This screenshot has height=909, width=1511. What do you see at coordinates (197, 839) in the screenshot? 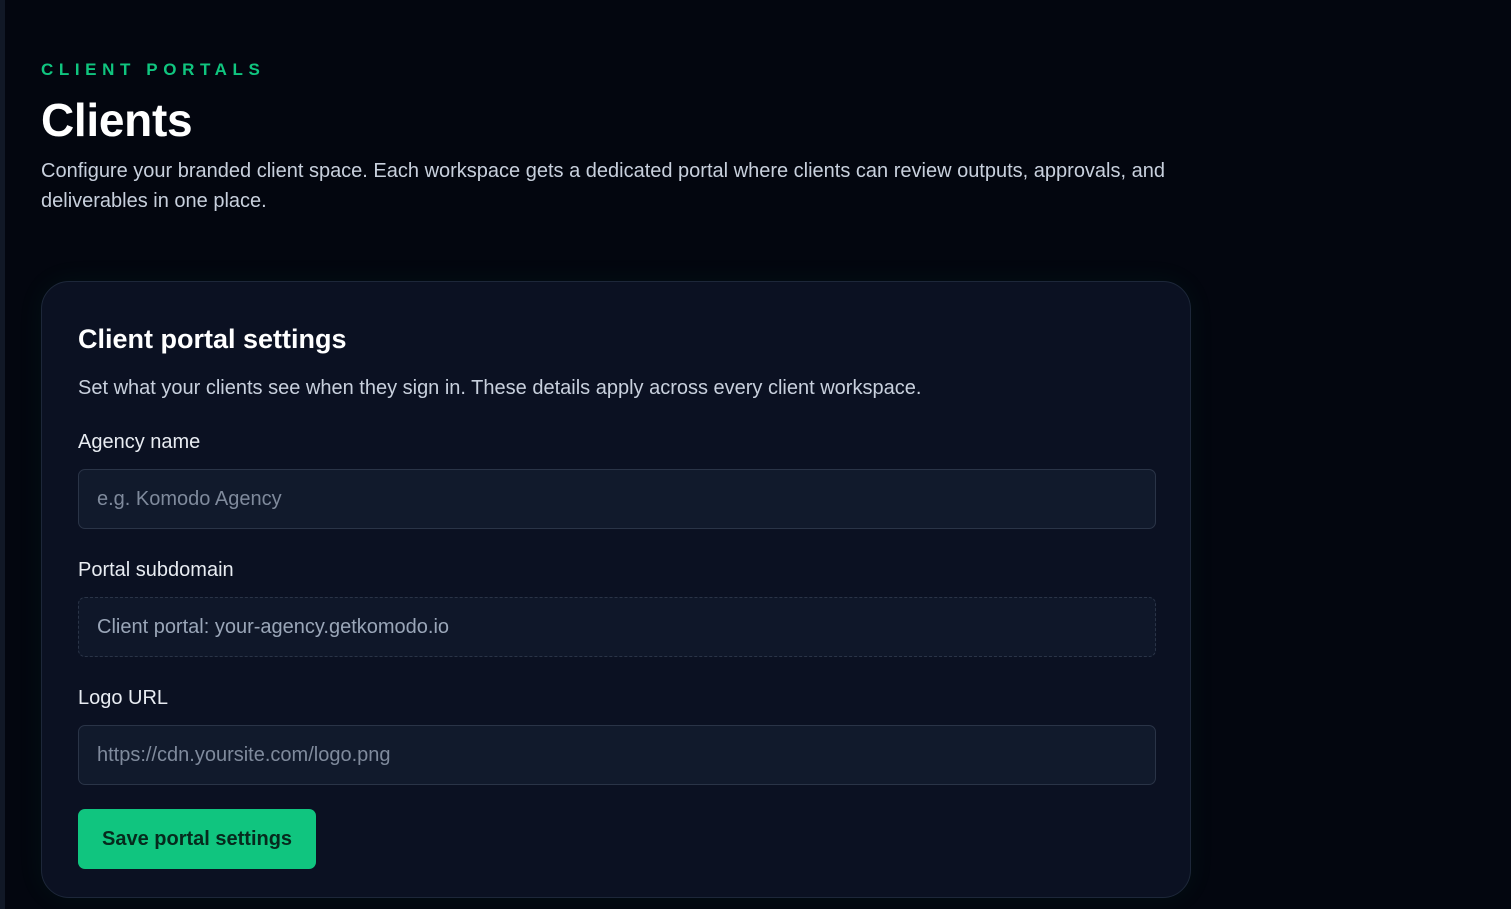
I see `save-portal-settings-button: Save portal settings` at bounding box center [197, 839].